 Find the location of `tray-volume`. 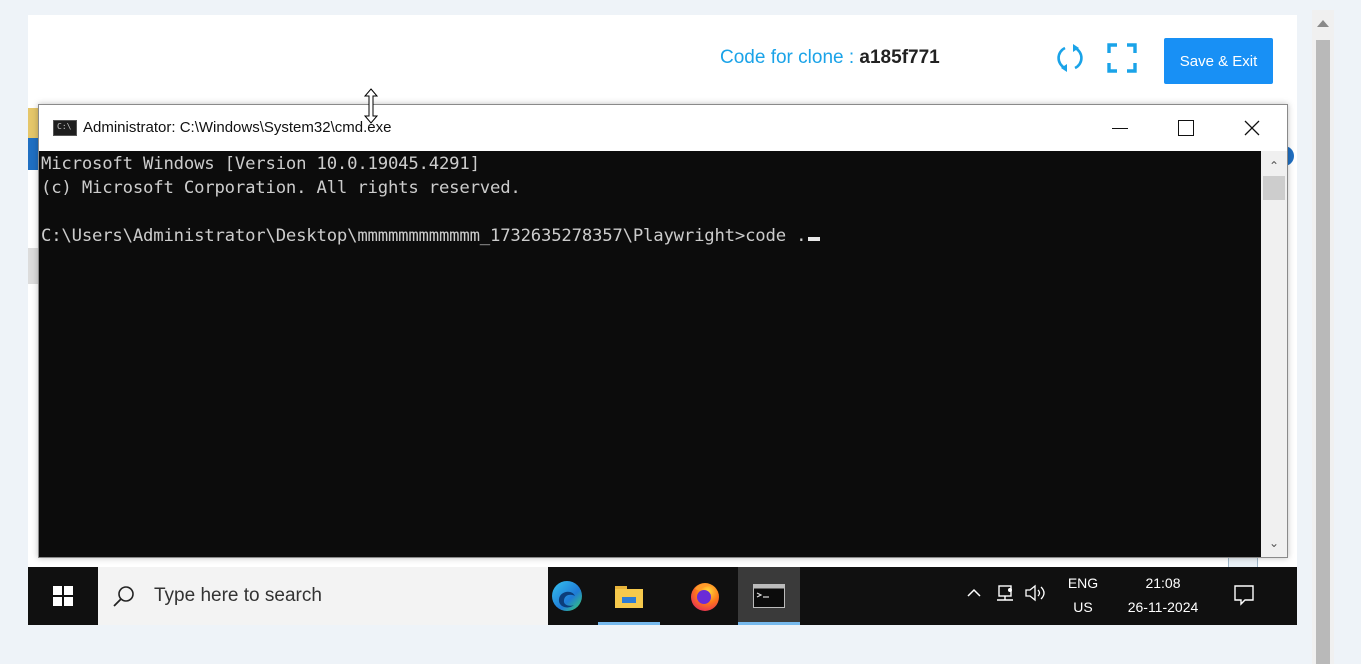

tray-volume is located at coordinates (1036, 595).